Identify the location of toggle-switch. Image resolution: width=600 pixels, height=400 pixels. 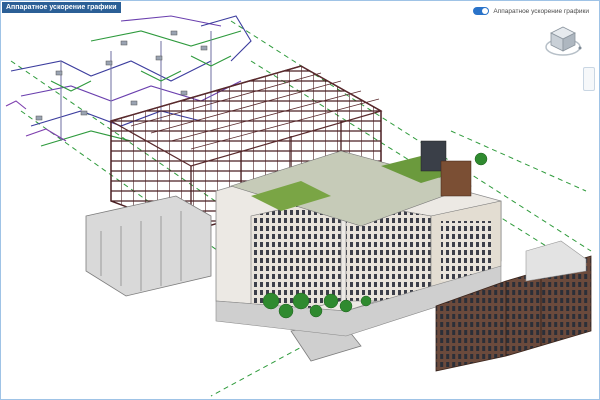
(481, 11).